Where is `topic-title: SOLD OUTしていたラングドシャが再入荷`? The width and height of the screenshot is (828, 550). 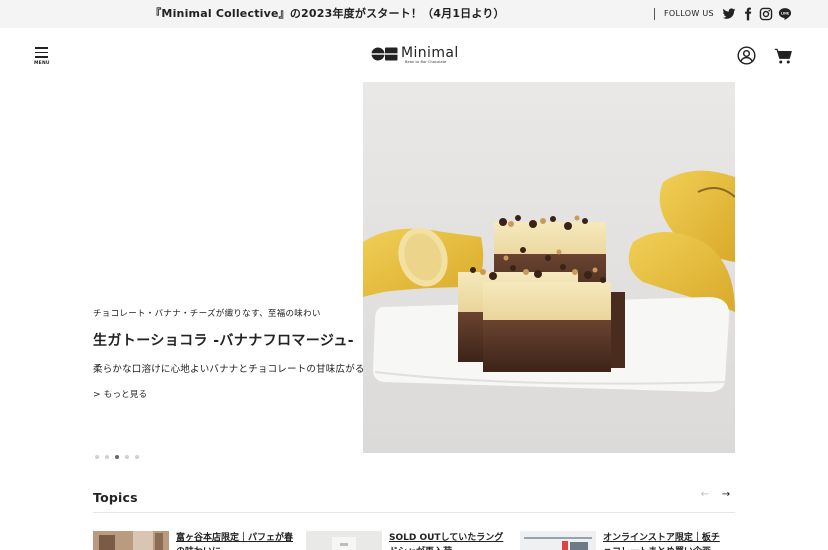
topic-title: SOLD OUTしていたラングドシャが再入荷 is located at coordinates (446, 541).